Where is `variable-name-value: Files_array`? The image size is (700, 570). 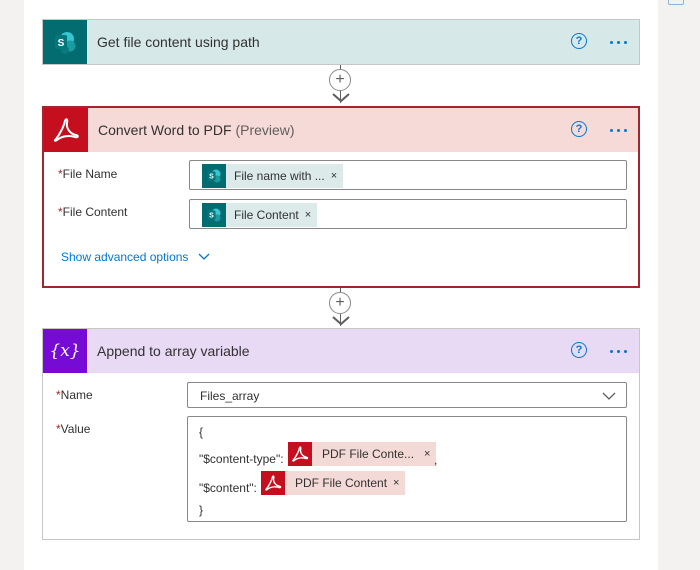 variable-name-value: Files_array is located at coordinates (230, 396).